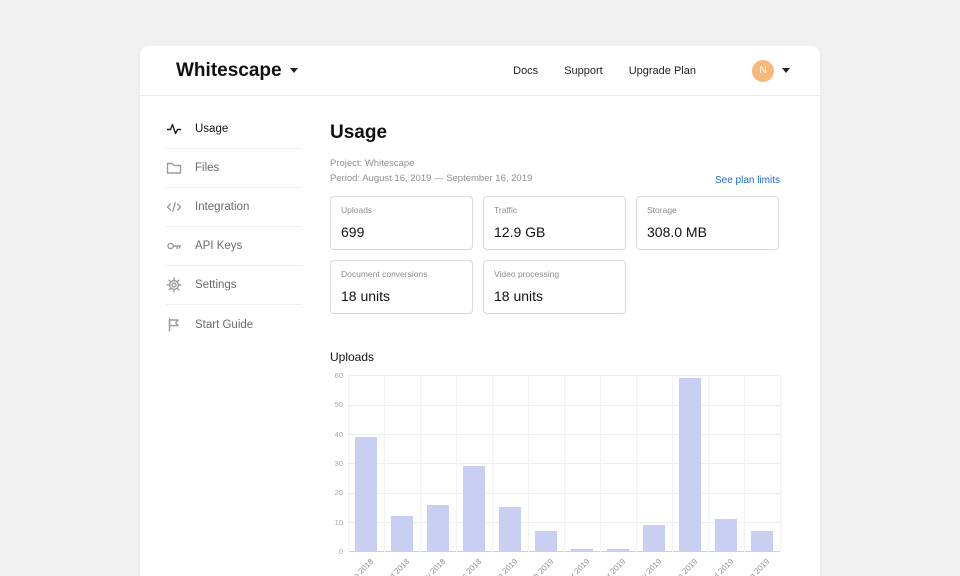 This screenshot has width=960, height=576. What do you see at coordinates (662, 71) in the screenshot?
I see `nav-link-upgrade-plan: Upgrade Plan` at bounding box center [662, 71].